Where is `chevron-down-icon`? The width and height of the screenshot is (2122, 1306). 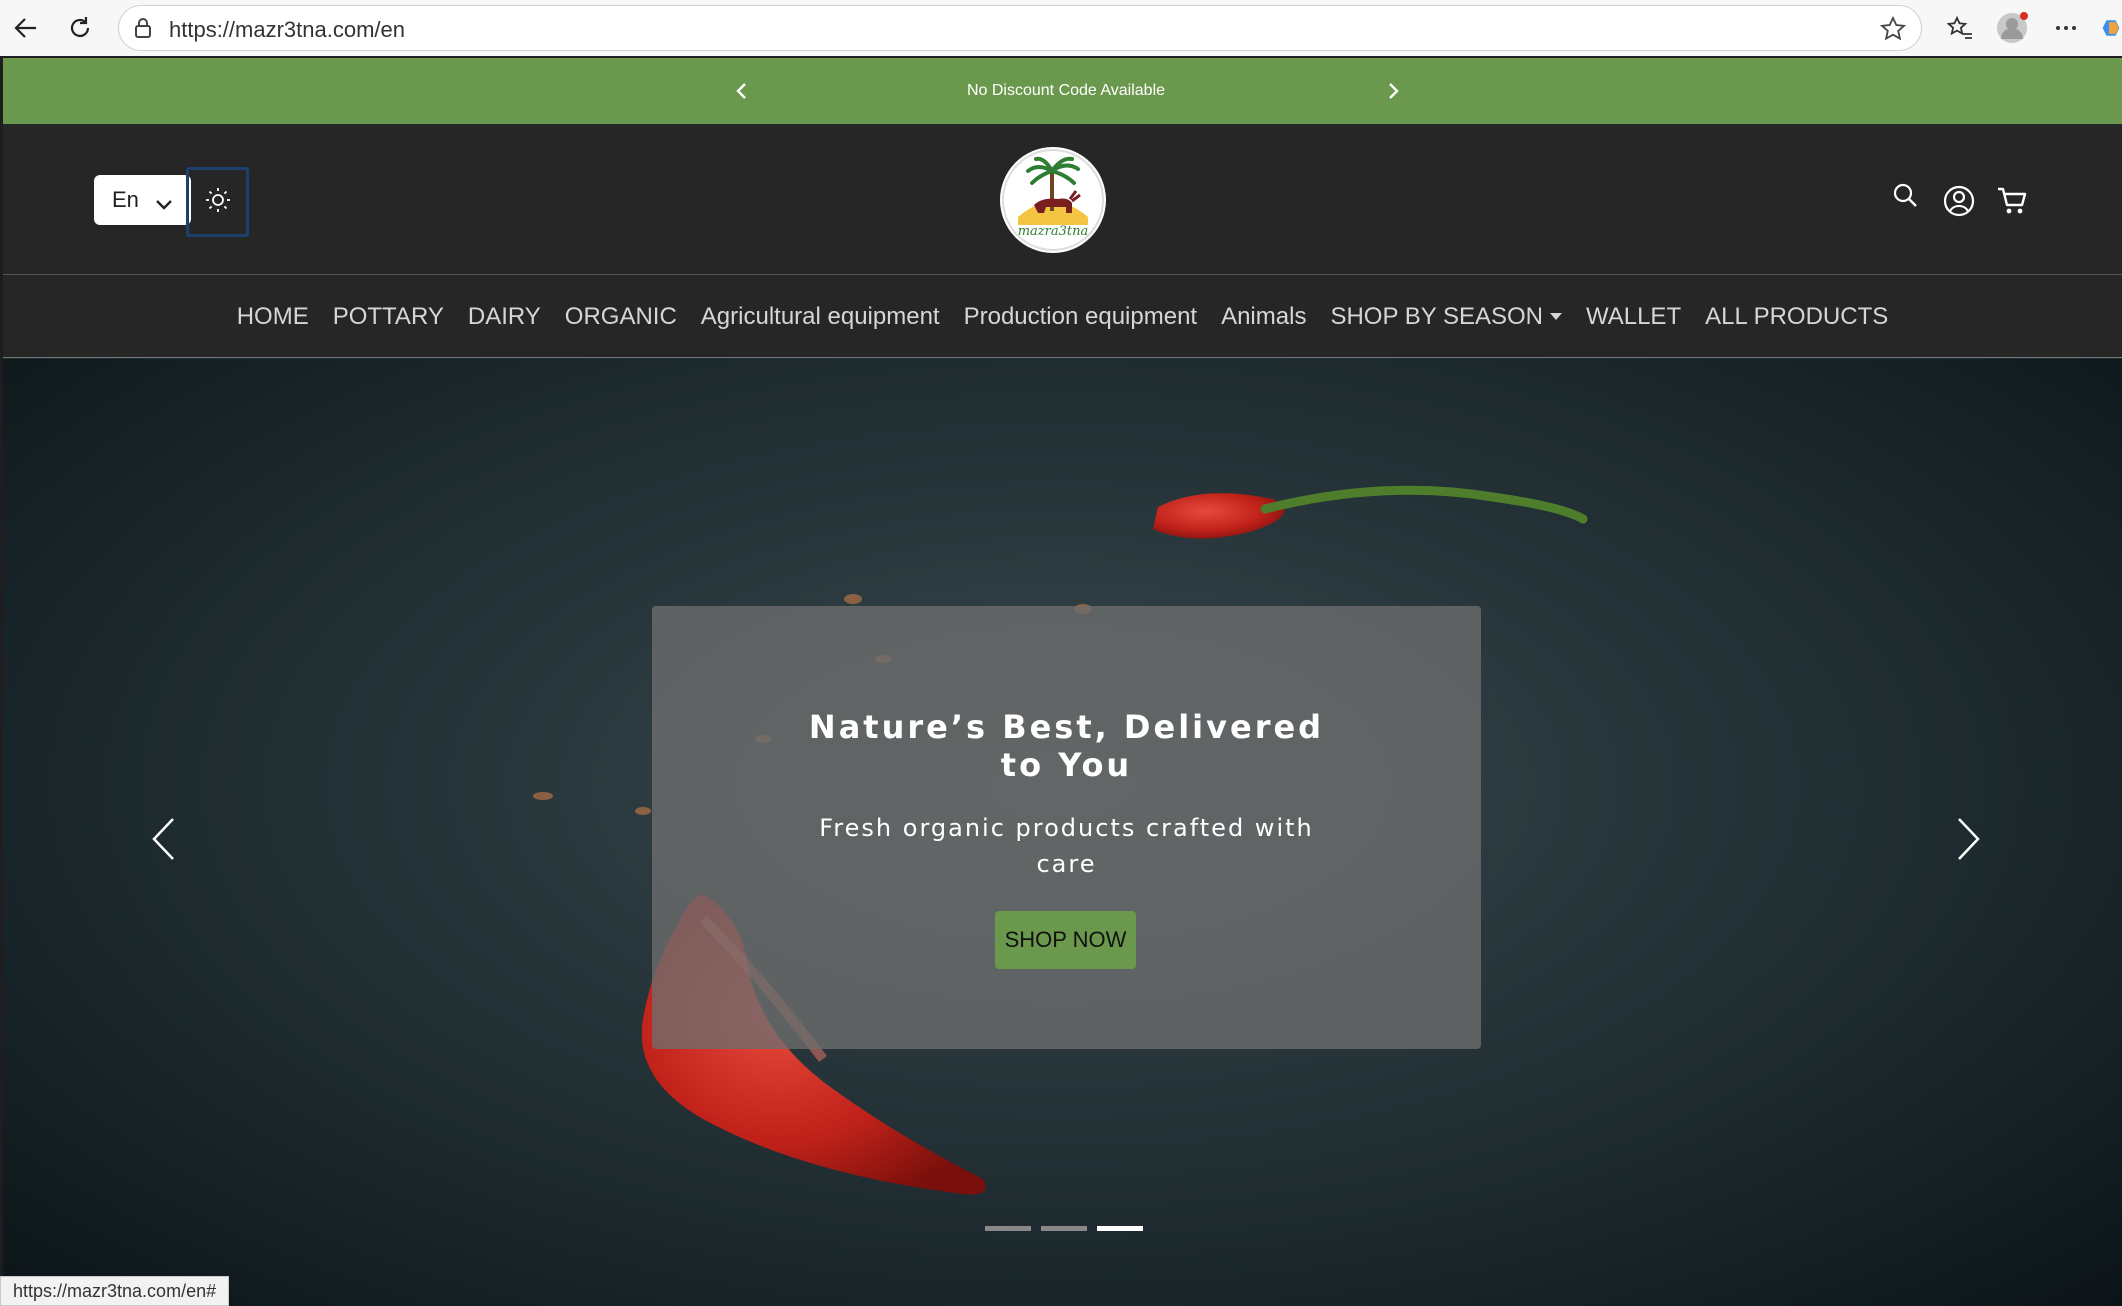
chevron-down-icon is located at coordinates (164, 205).